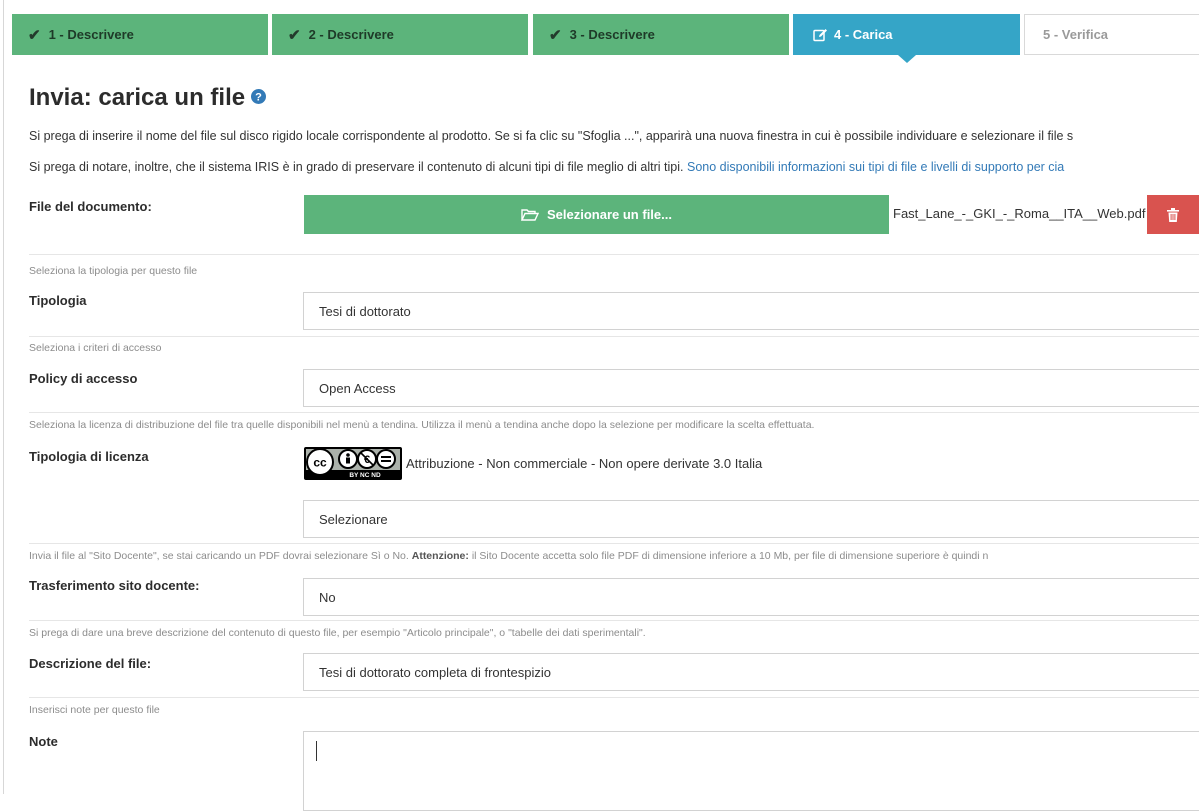  I want to click on step-label: 3 - Descrivere, so click(612, 34).